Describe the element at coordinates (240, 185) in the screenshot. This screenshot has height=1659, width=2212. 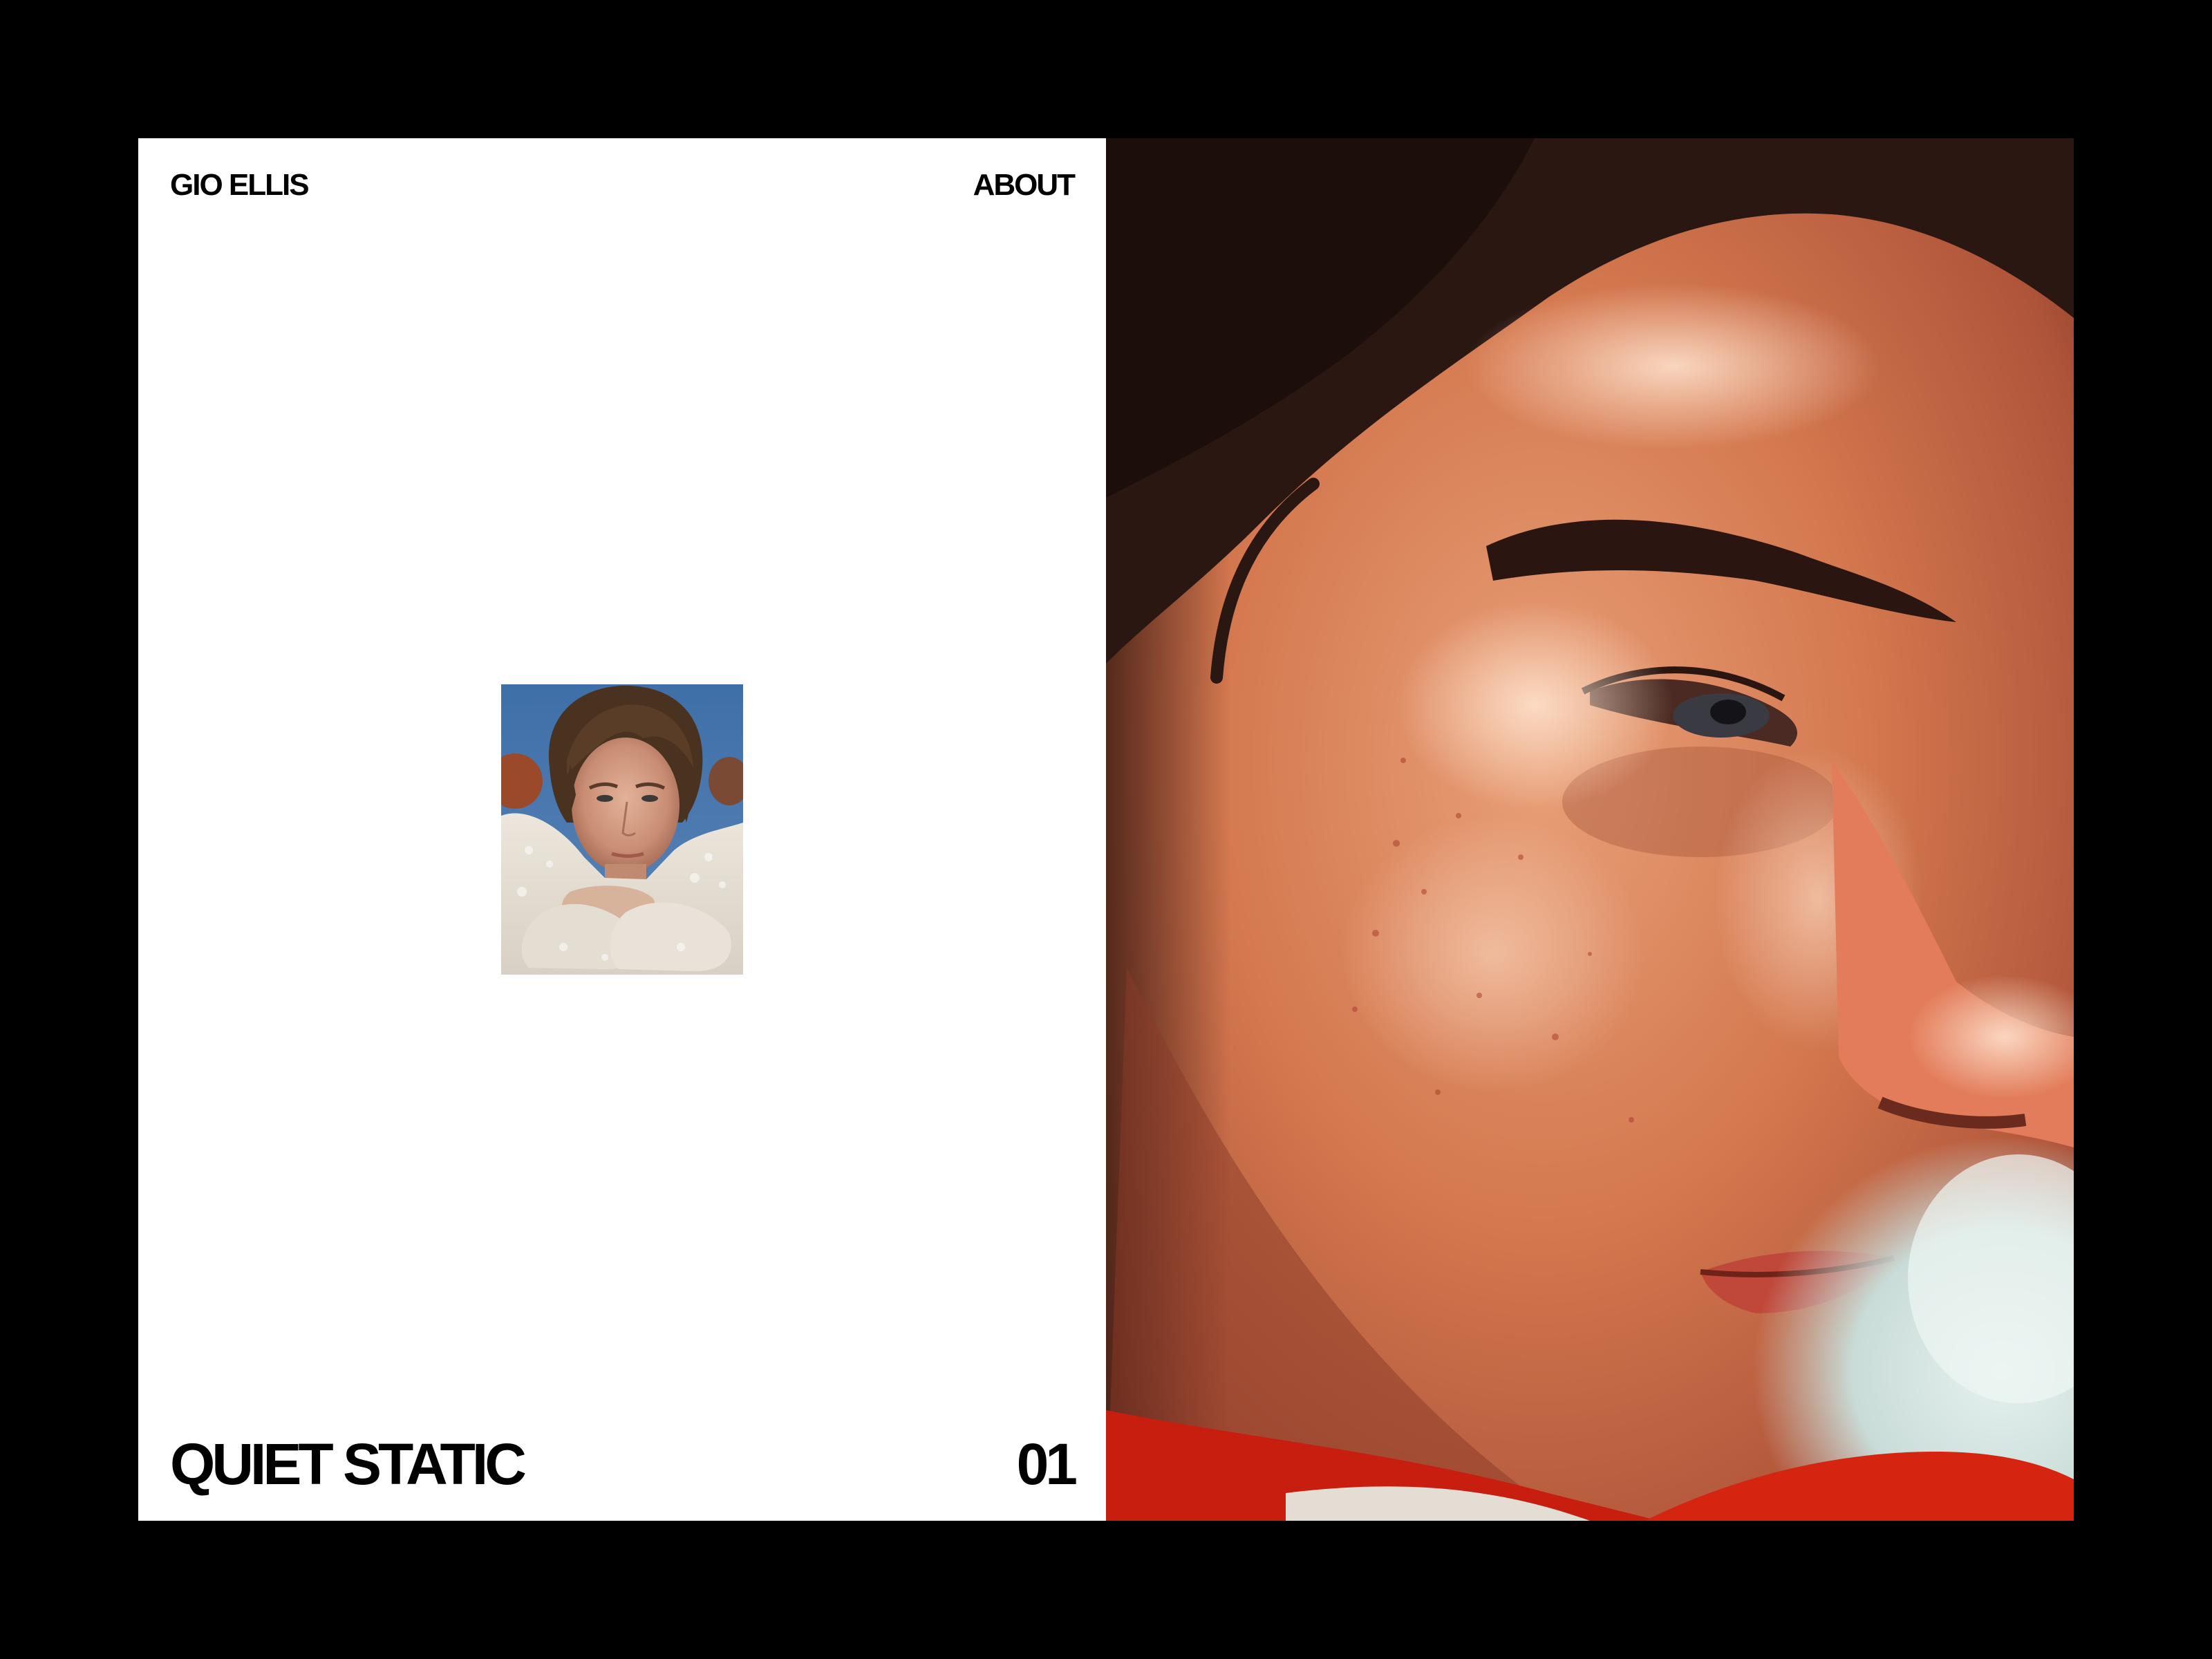
I see `brand-logo-link: GIO ELLIS` at that location.